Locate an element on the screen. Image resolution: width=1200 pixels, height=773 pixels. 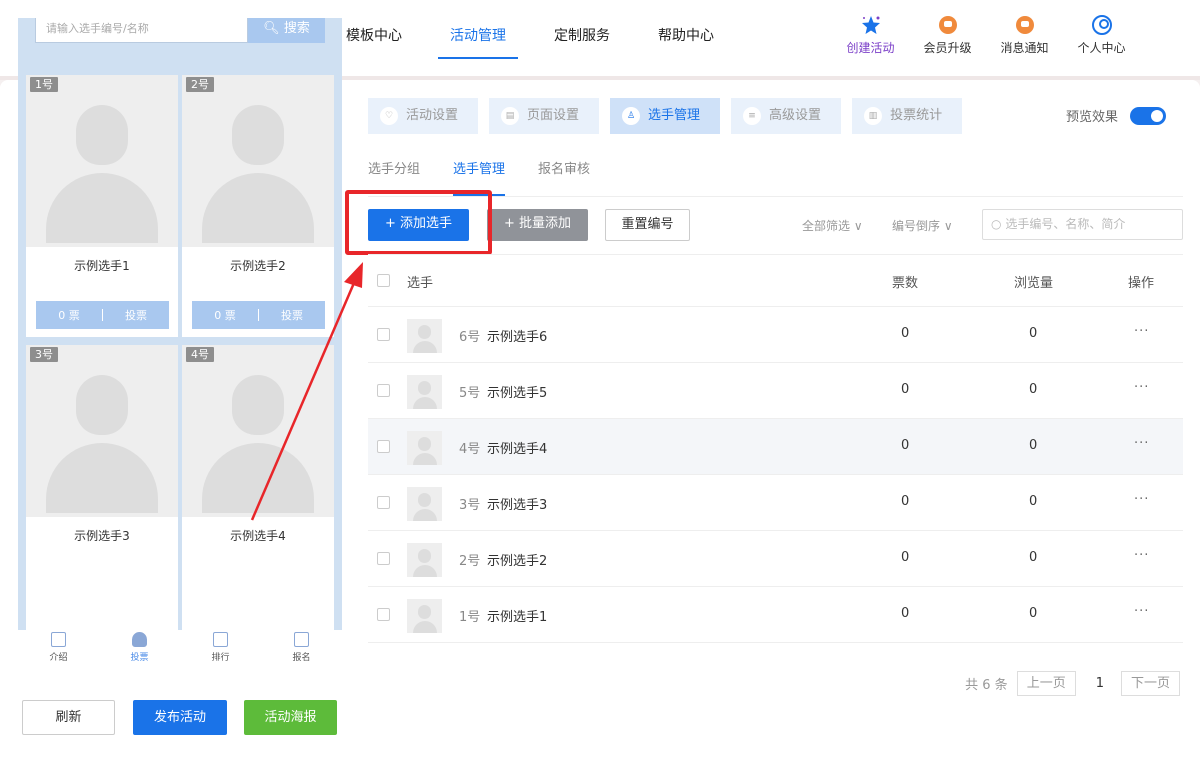
tab-activity-settings: ♡ 活动设置 is located at coordinates (423, 116).